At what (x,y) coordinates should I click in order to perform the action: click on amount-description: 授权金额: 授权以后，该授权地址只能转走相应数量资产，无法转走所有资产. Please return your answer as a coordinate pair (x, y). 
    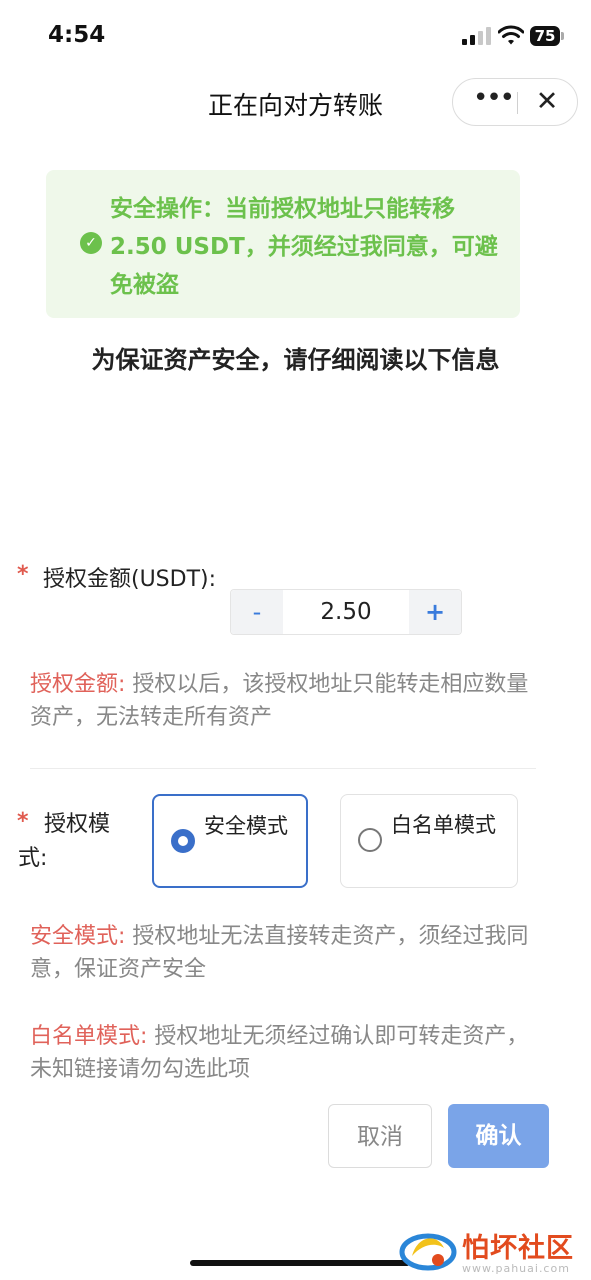
    Looking at the image, I should click on (290, 701).